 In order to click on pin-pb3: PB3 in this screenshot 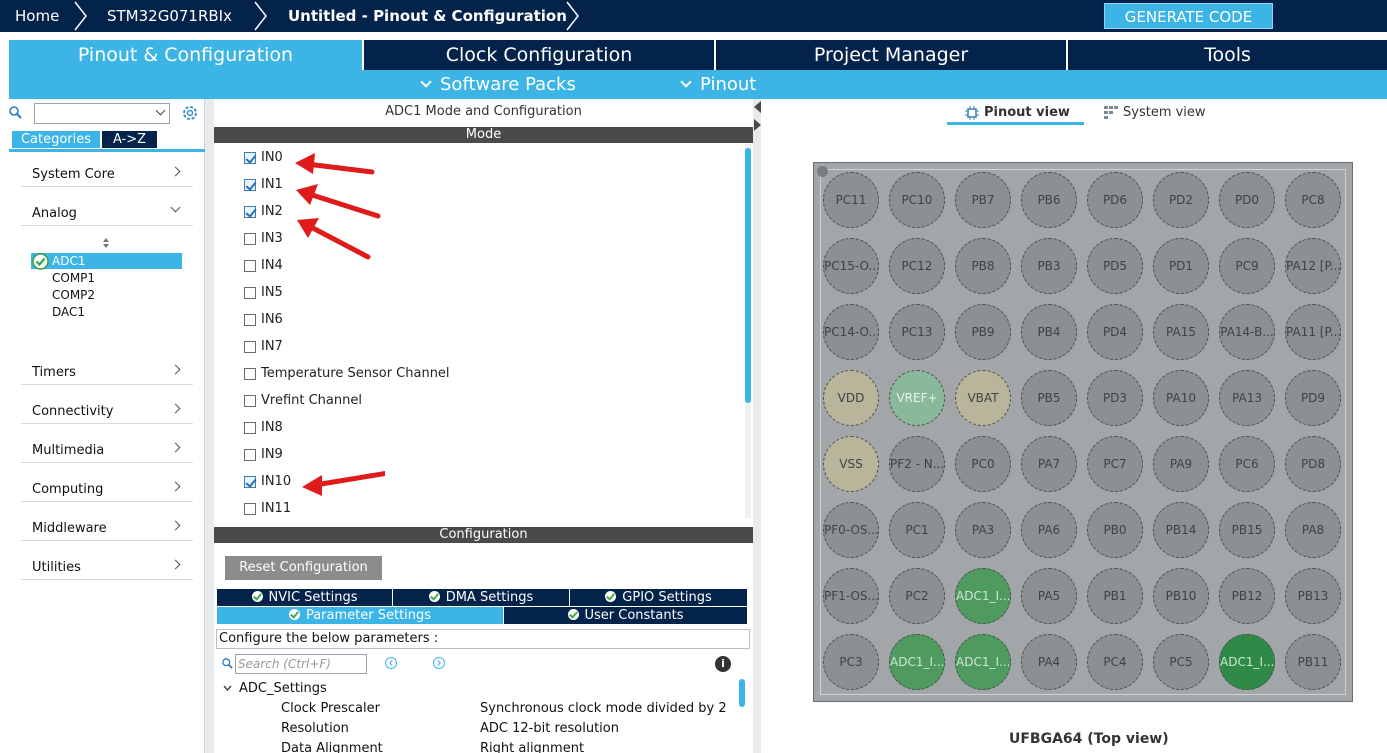, I will do `click(1049, 266)`.